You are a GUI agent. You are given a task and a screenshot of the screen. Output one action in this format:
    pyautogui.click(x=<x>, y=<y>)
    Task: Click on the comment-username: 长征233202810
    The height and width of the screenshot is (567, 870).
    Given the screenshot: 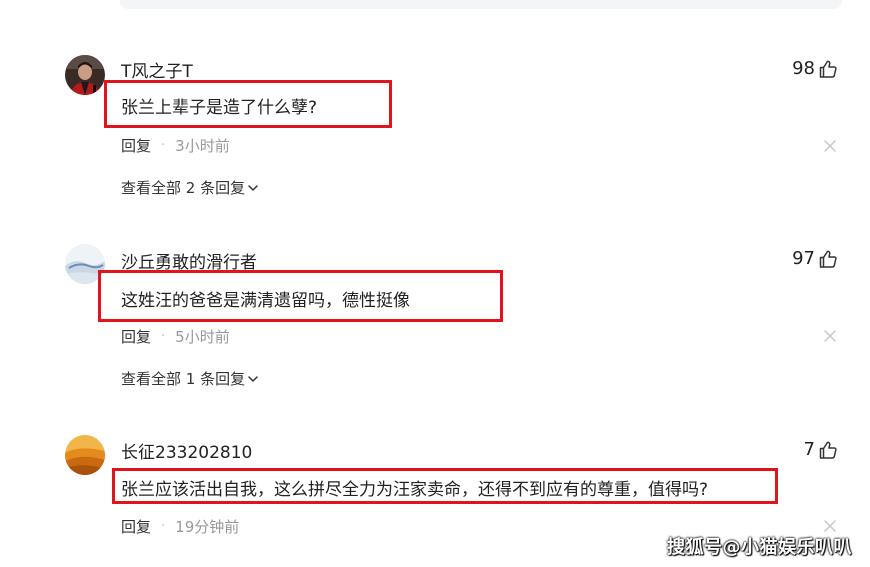 What is the action you would take?
    pyautogui.click(x=186, y=450)
    